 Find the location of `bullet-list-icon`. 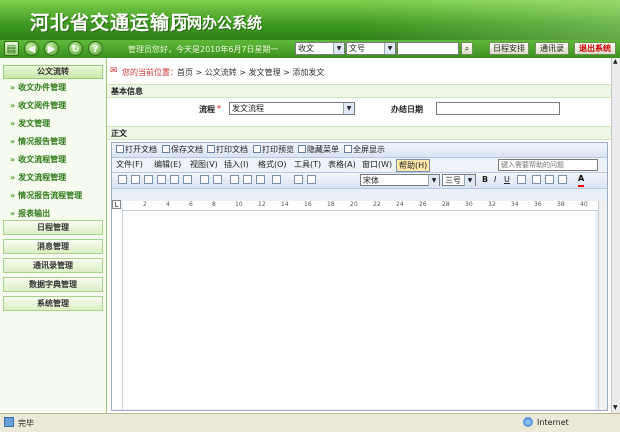

bullet-list-icon is located at coordinates (549, 179).